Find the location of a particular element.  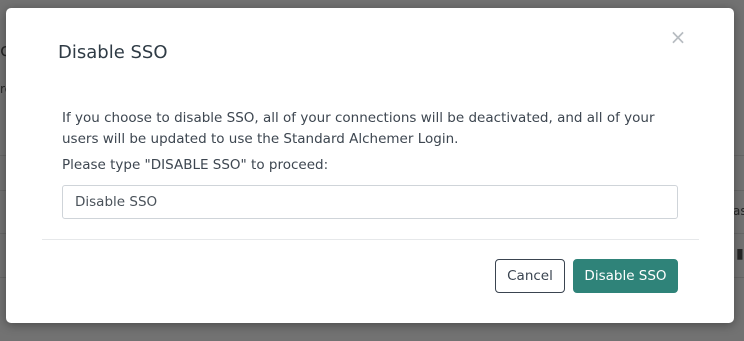

confirm-text-input is located at coordinates (370, 202).